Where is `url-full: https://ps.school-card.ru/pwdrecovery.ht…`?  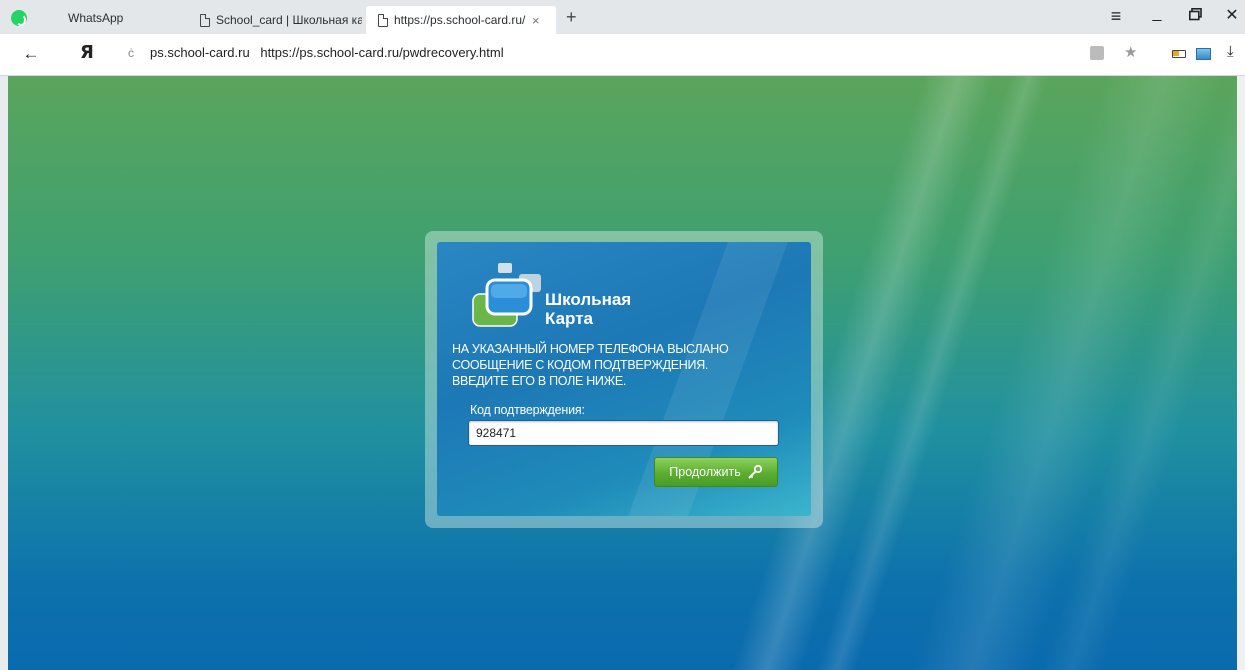
url-full: https://ps.school-card.ru/pwdrecovery.ht… is located at coordinates (382, 52).